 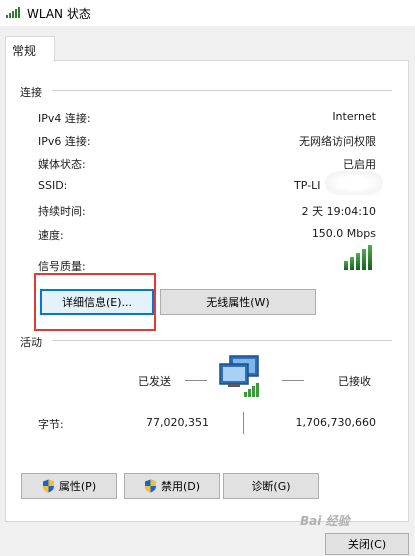 What do you see at coordinates (180, 486) in the screenshot?
I see `disable-button-label: 禁用(D)` at bounding box center [180, 486].